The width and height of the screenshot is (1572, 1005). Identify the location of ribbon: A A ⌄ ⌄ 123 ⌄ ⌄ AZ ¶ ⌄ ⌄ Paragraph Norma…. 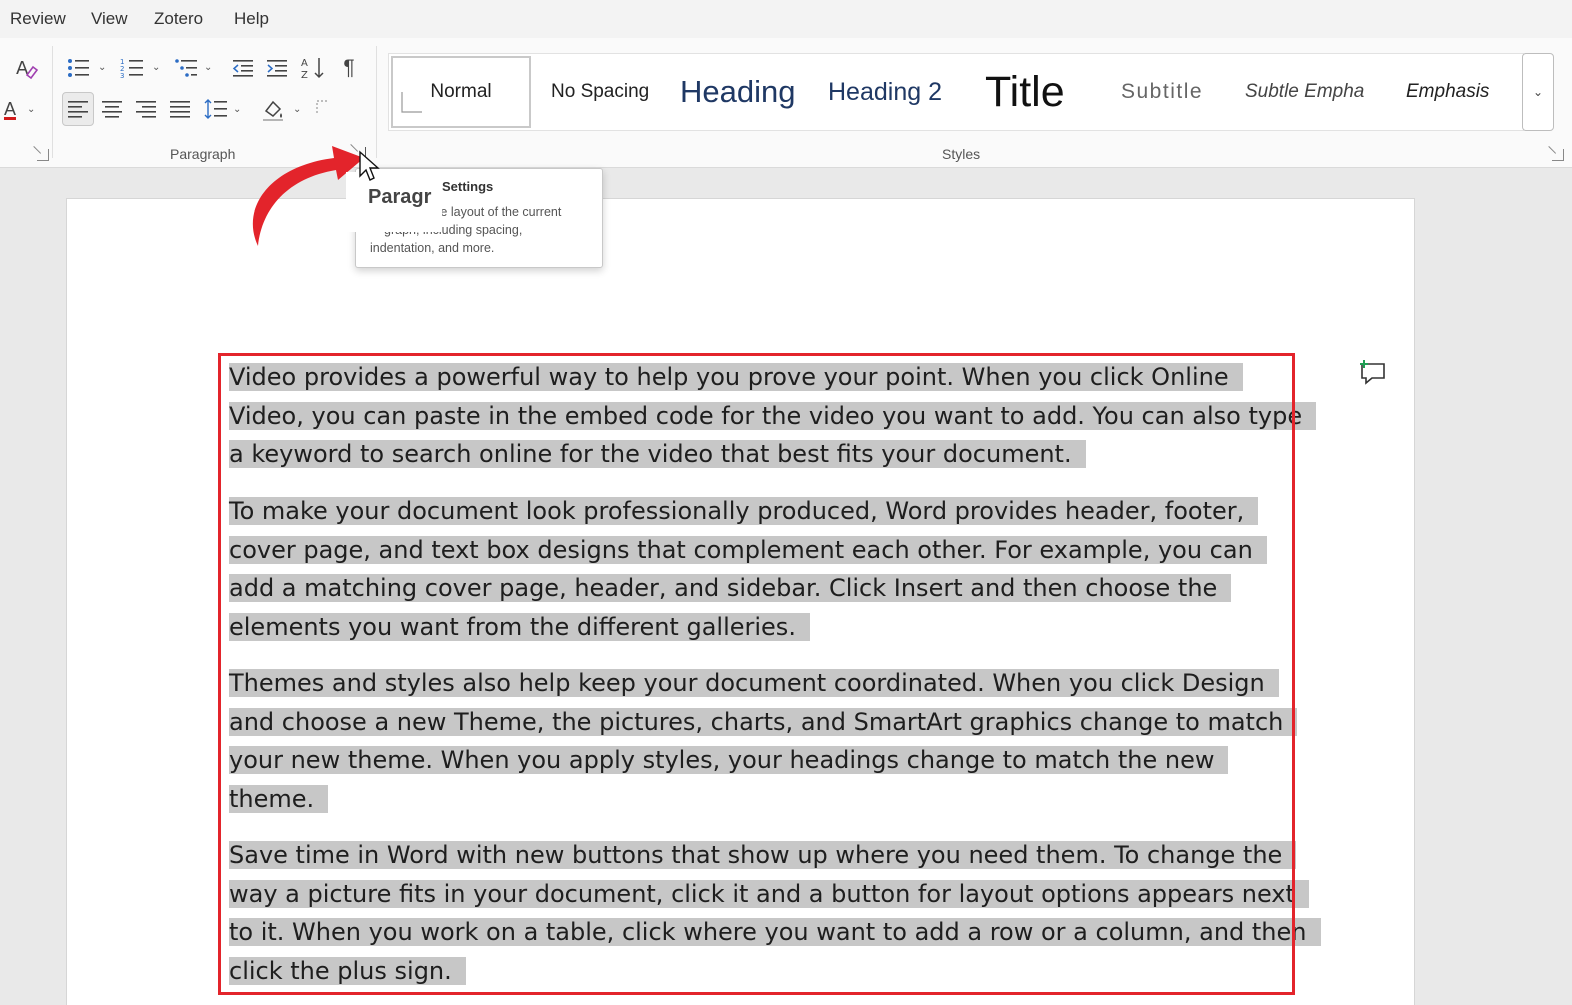
(786, 103).